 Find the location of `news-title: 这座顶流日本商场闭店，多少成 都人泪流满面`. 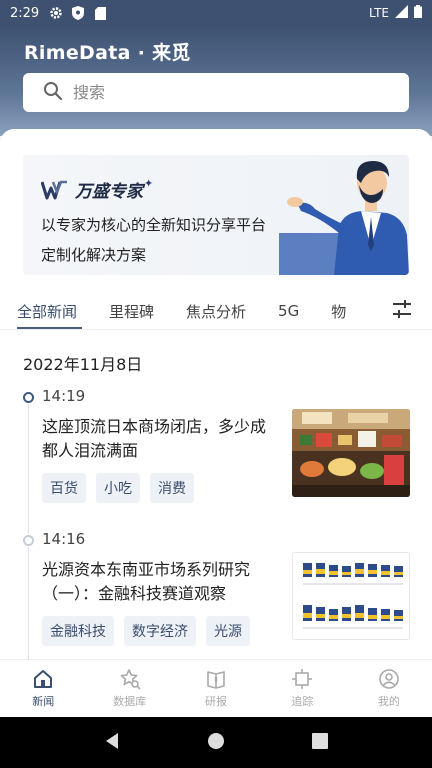

news-title: 这座顶流日本商场闭店，多少成 都人泪流满面 is located at coordinates (159, 439).